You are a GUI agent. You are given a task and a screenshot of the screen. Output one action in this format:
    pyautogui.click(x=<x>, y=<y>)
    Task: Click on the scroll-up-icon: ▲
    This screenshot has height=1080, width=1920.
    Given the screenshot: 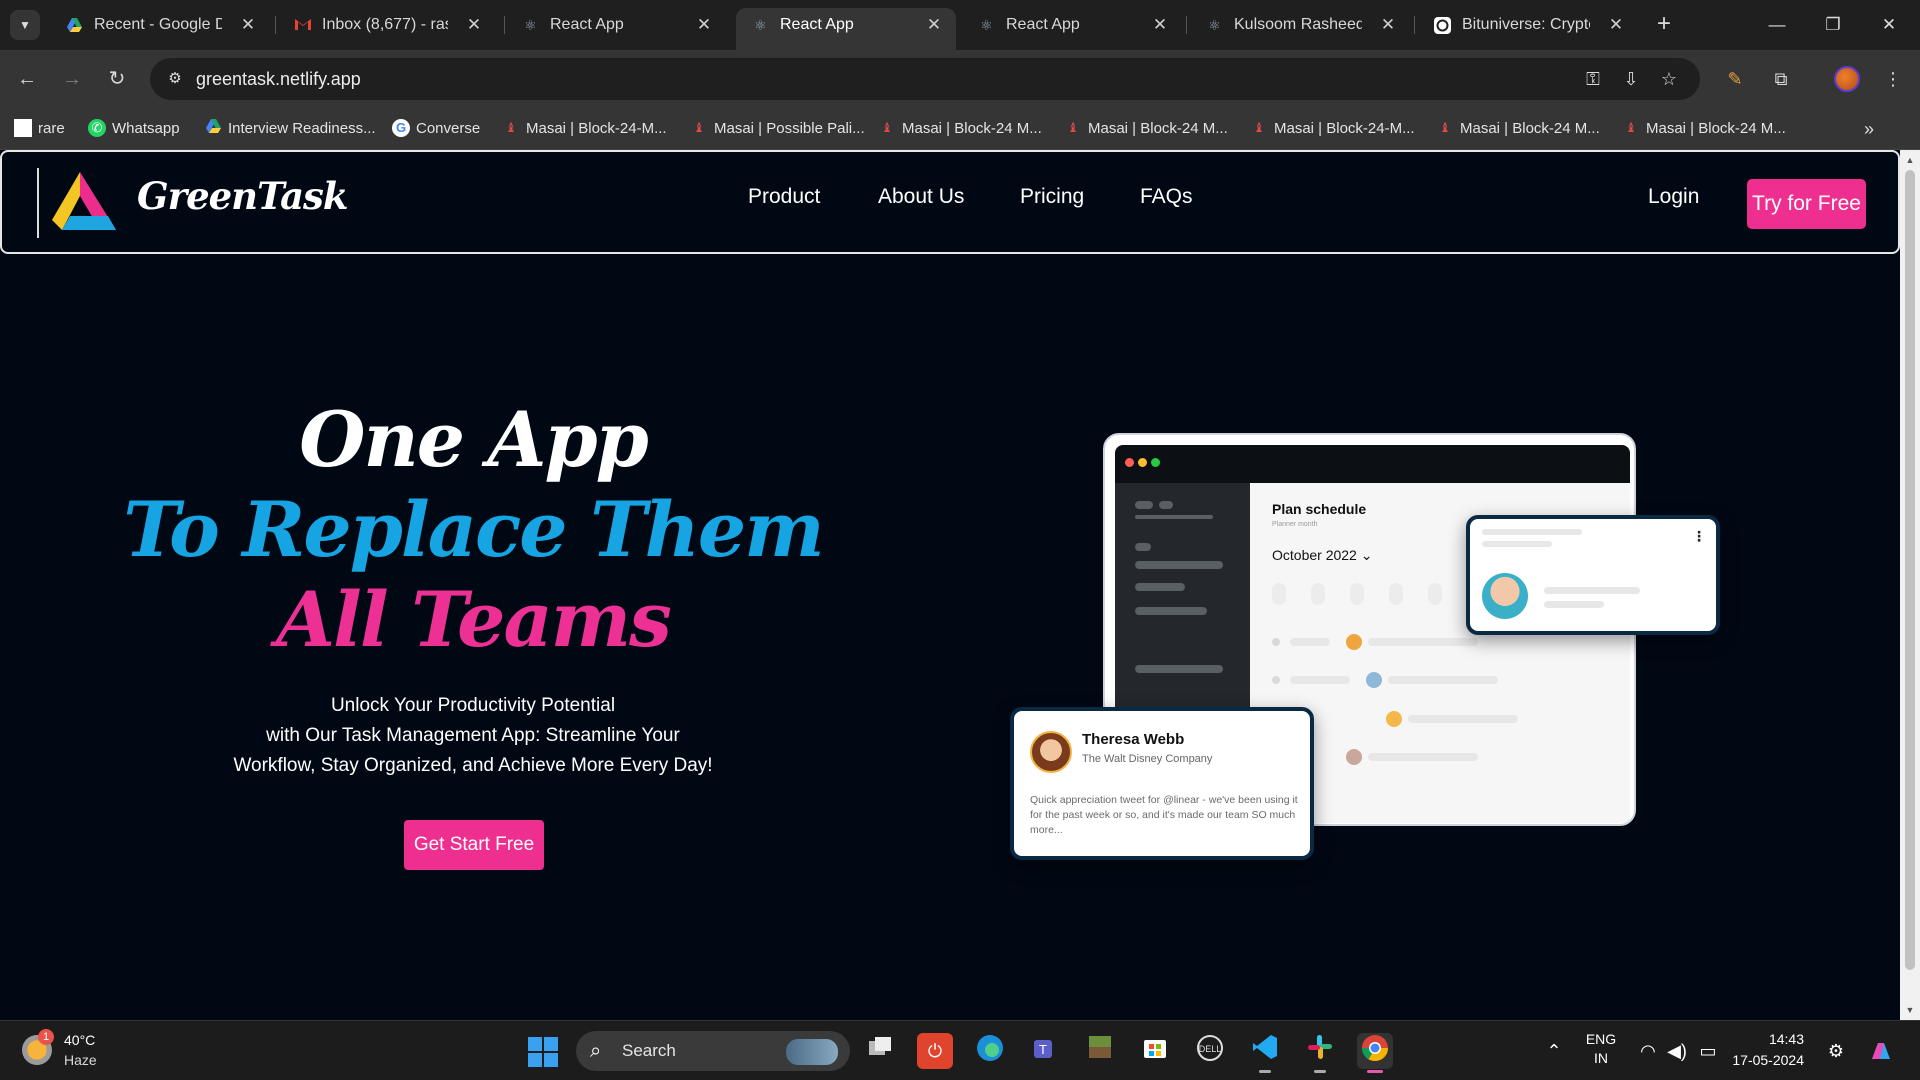 What is the action you would take?
    pyautogui.click(x=1910, y=160)
    